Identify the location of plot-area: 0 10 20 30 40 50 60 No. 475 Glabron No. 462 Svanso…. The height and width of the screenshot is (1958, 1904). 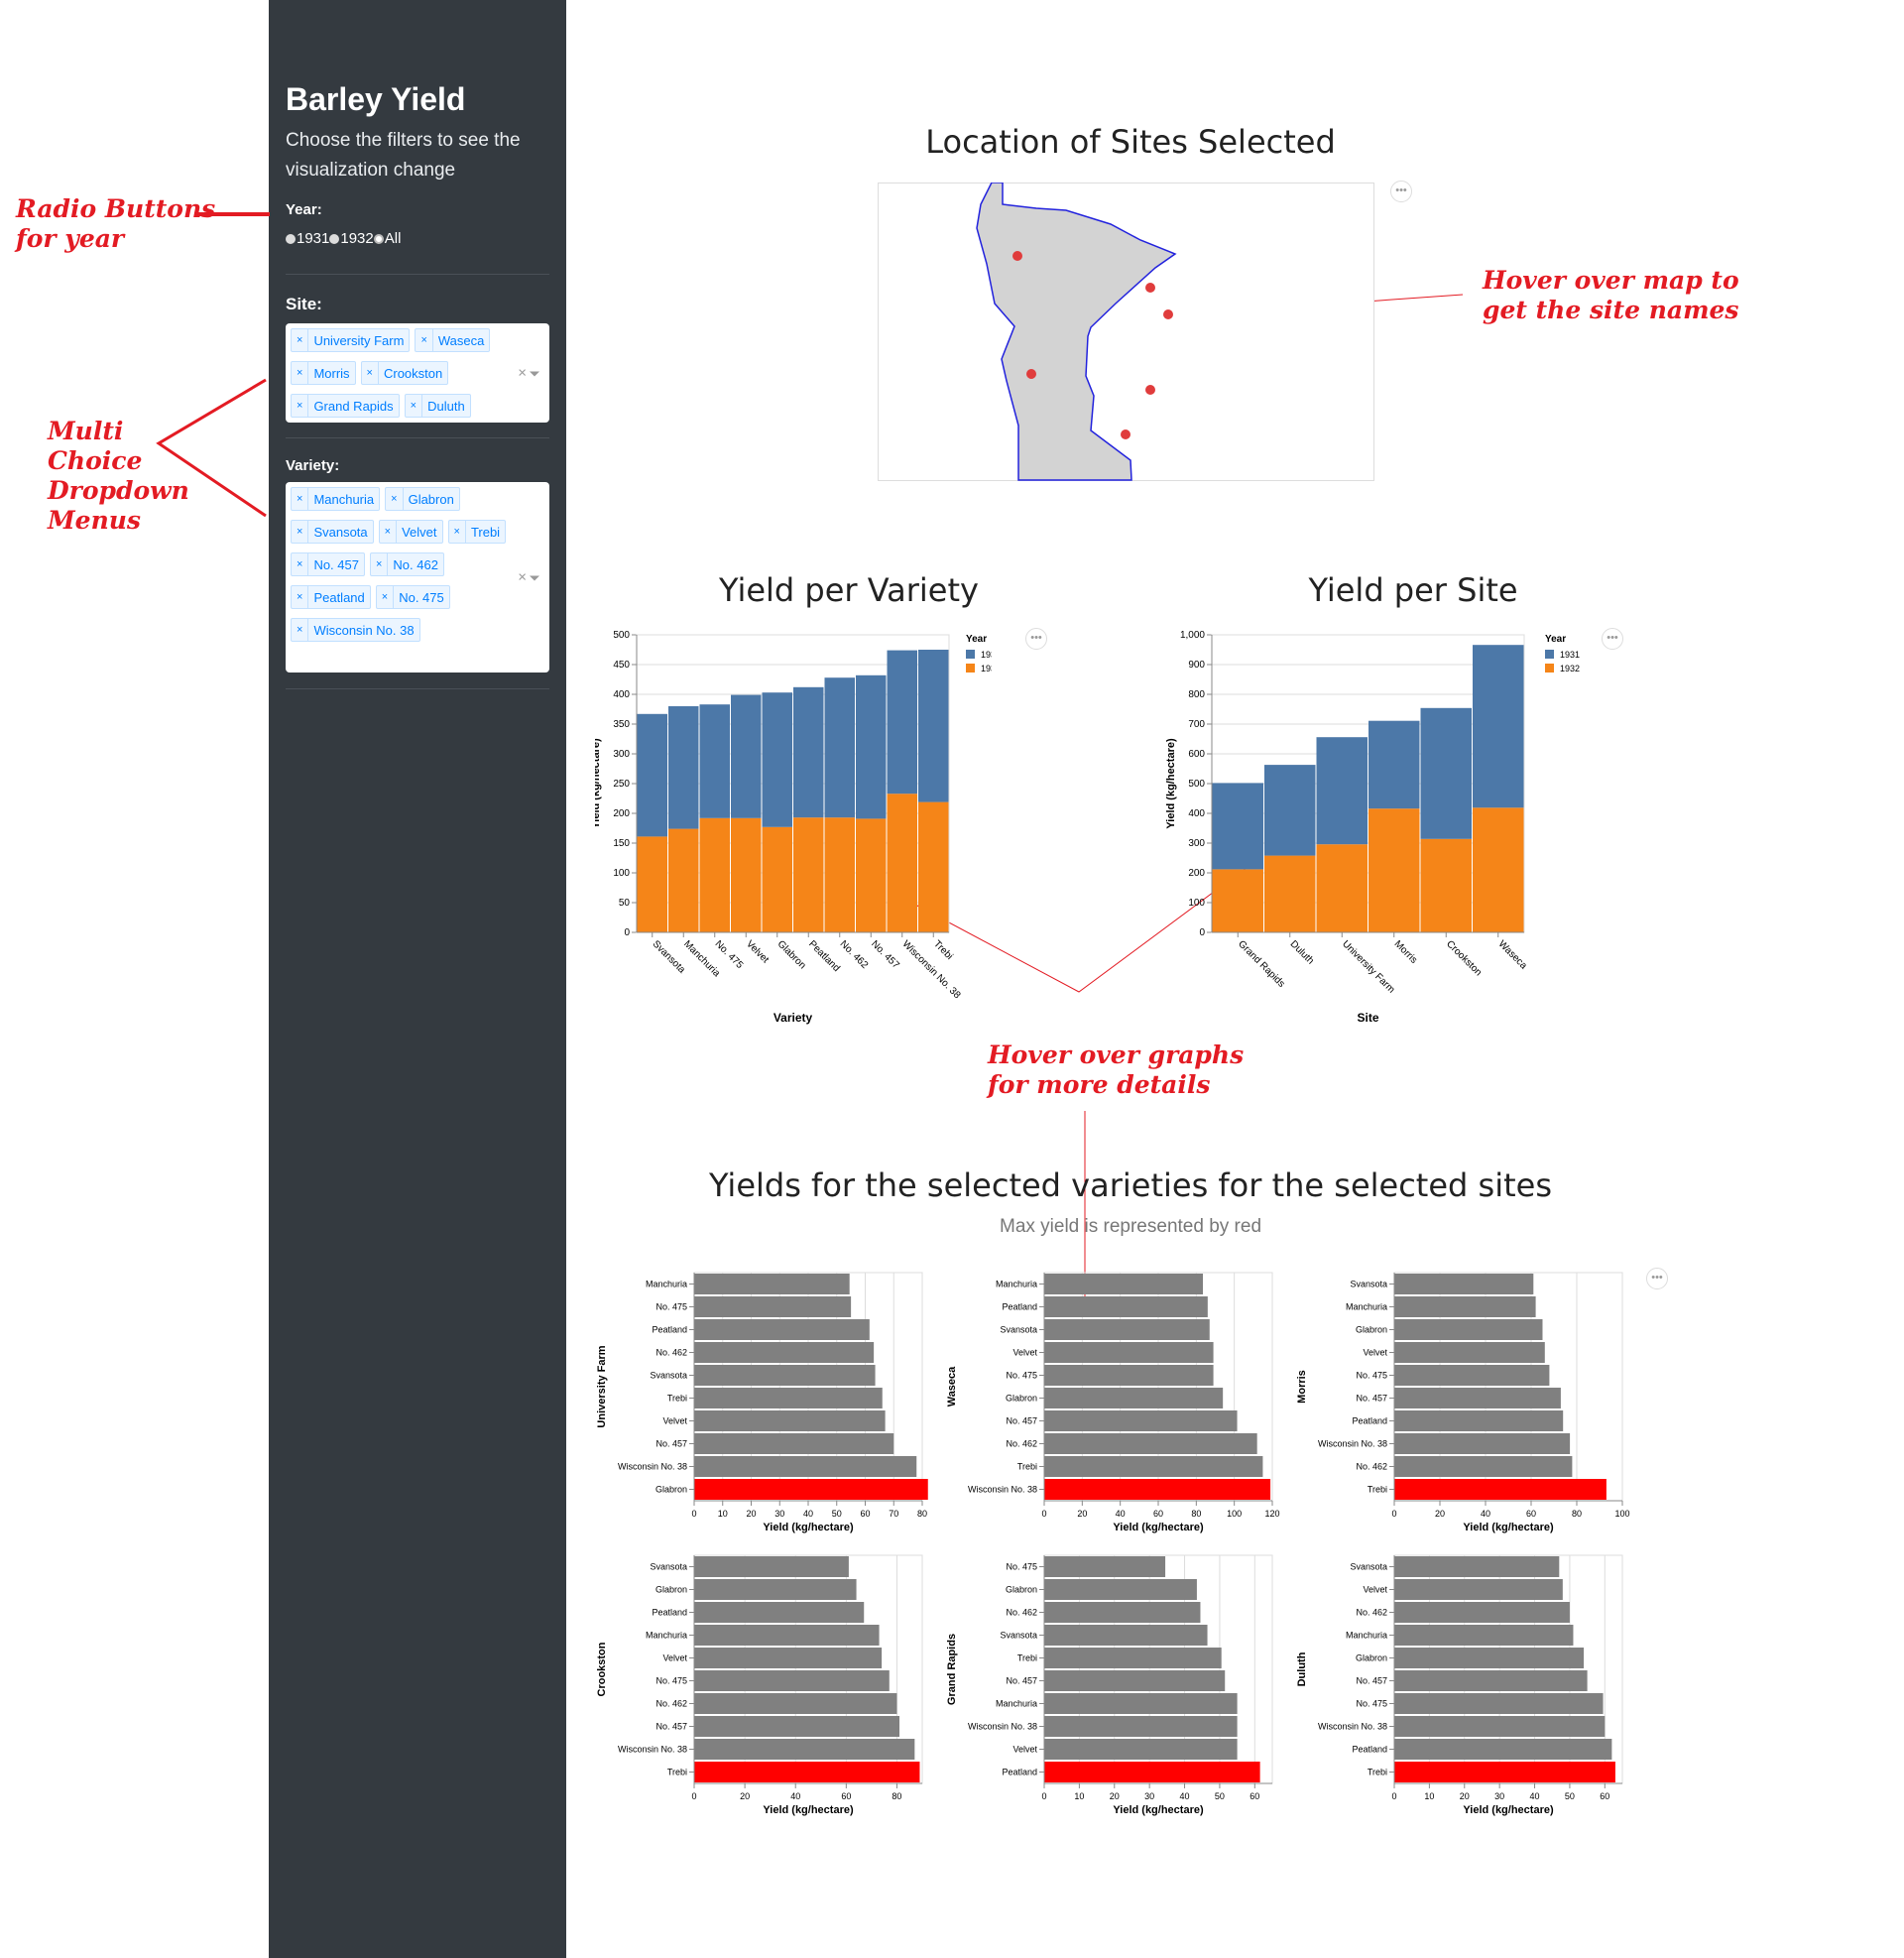
(1109, 1685).